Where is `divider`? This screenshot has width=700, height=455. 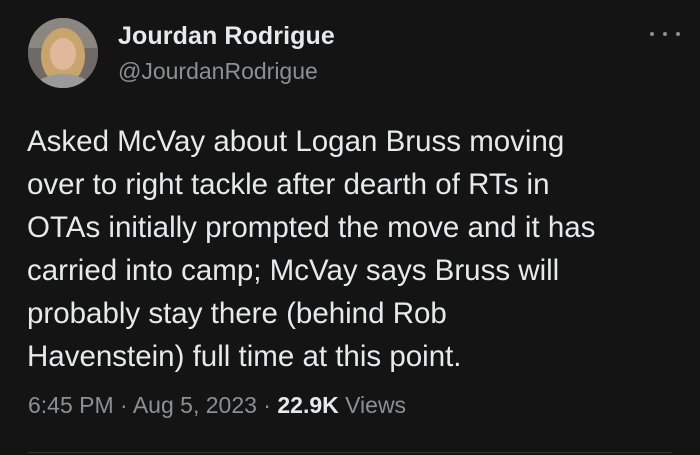 divider is located at coordinates (350, 452).